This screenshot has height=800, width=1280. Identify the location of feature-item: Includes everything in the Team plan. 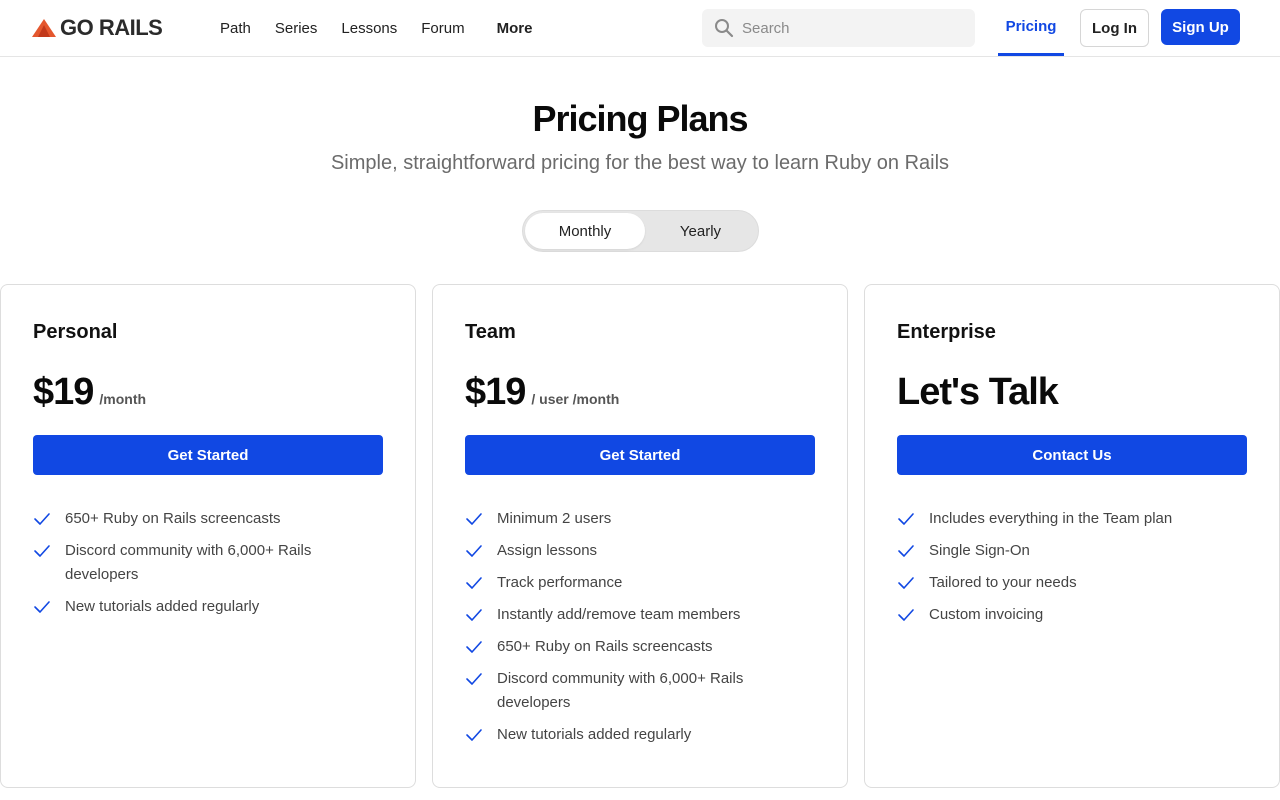
(1067, 519).